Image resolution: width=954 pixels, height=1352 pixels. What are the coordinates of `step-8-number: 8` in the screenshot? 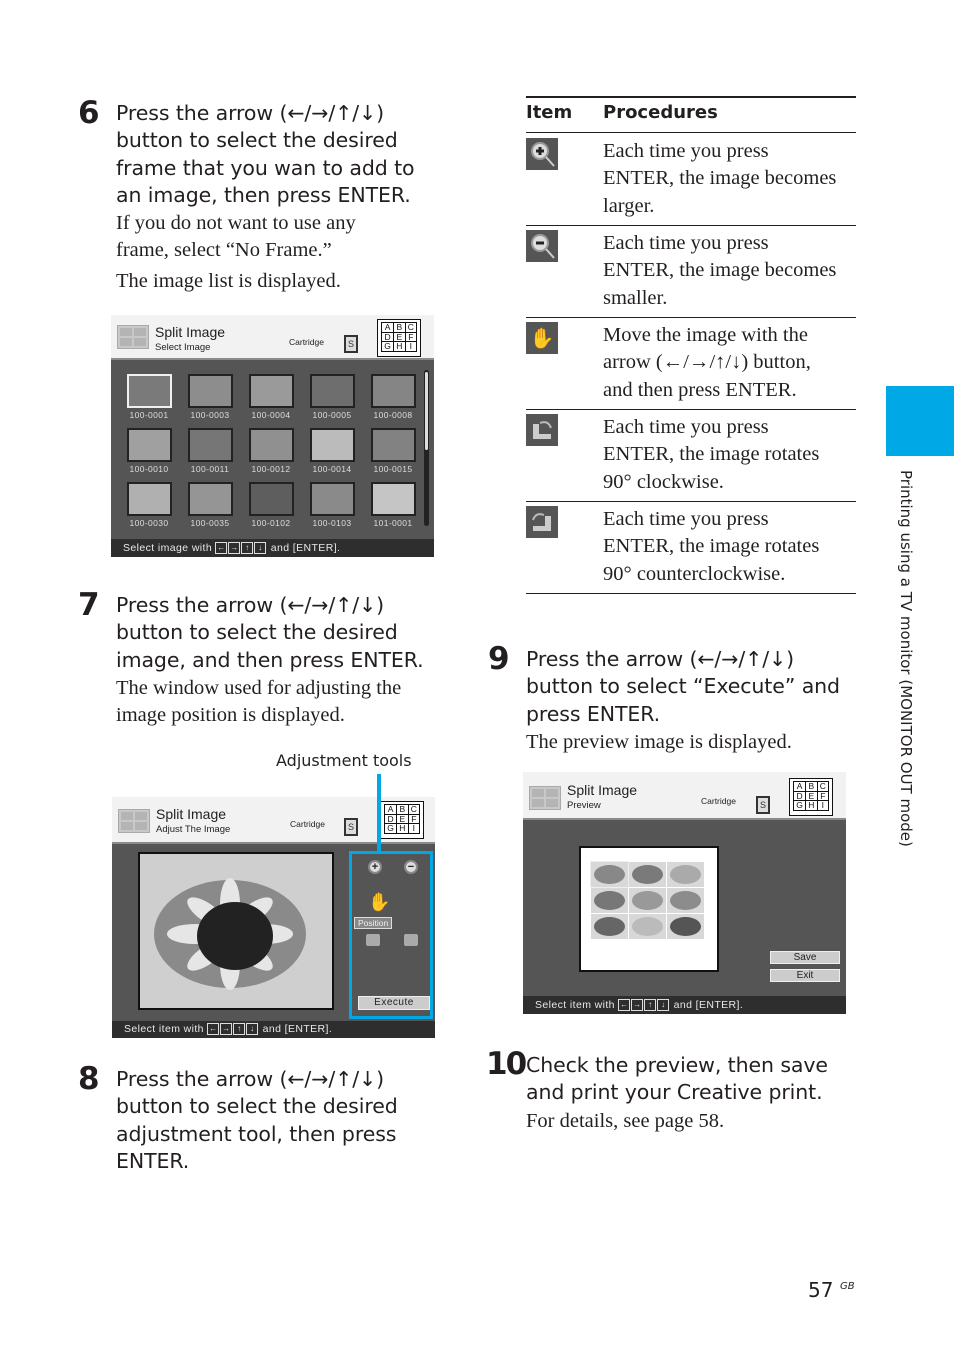 It's located at (89, 1079).